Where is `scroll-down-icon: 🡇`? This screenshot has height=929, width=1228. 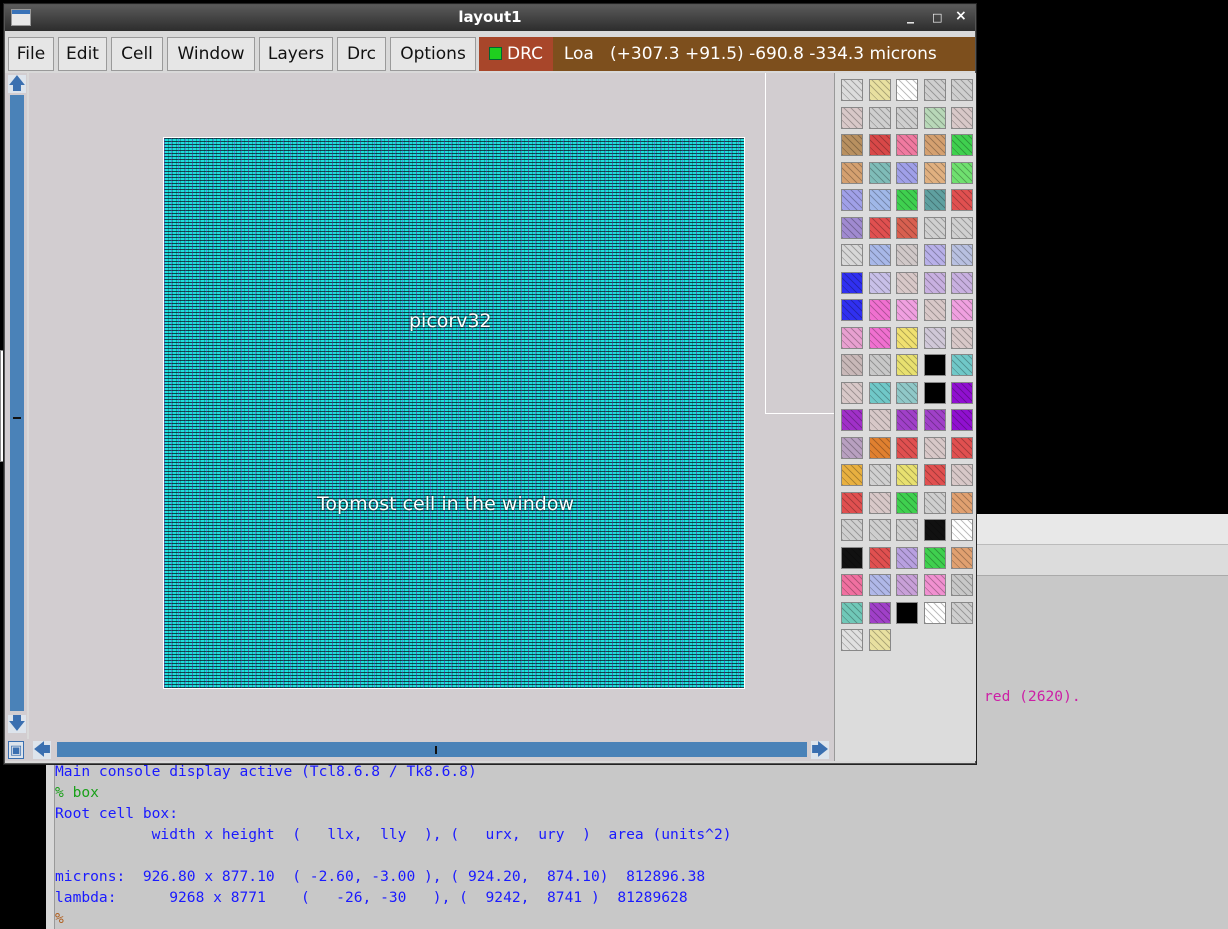 scroll-down-icon: 🡇 is located at coordinates (17, 724).